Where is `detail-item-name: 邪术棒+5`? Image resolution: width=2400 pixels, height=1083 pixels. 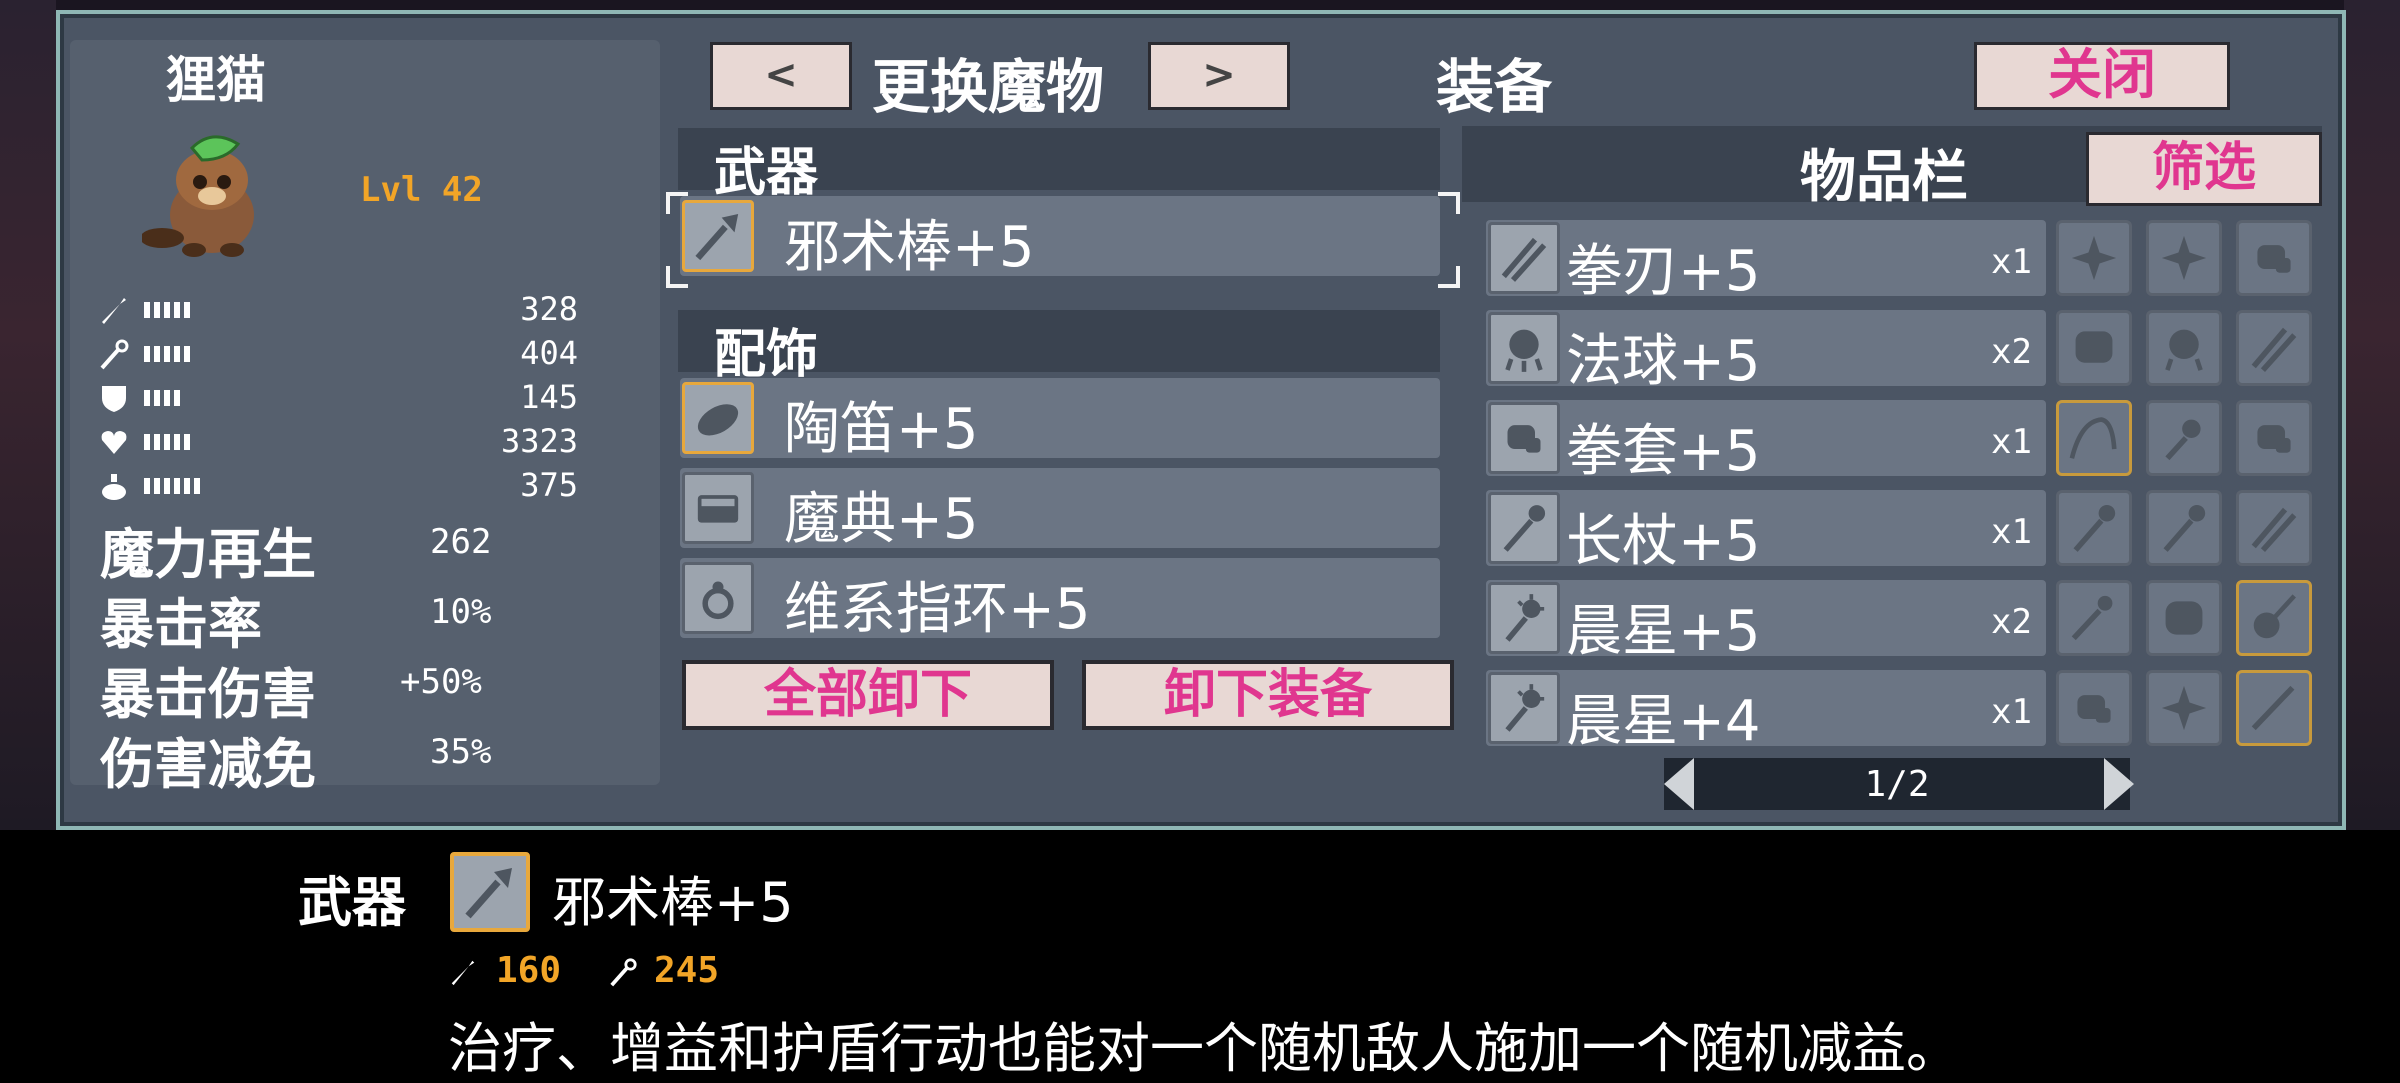 detail-item-name: 邪术棒+5 is located at coordinates (673, 902).